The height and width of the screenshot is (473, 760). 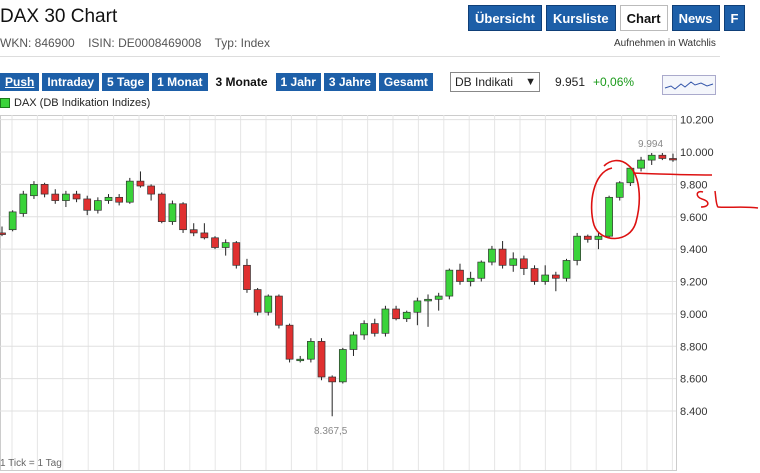 I want to click on y-tick-label: 9.200, so click(x=694, y=283).